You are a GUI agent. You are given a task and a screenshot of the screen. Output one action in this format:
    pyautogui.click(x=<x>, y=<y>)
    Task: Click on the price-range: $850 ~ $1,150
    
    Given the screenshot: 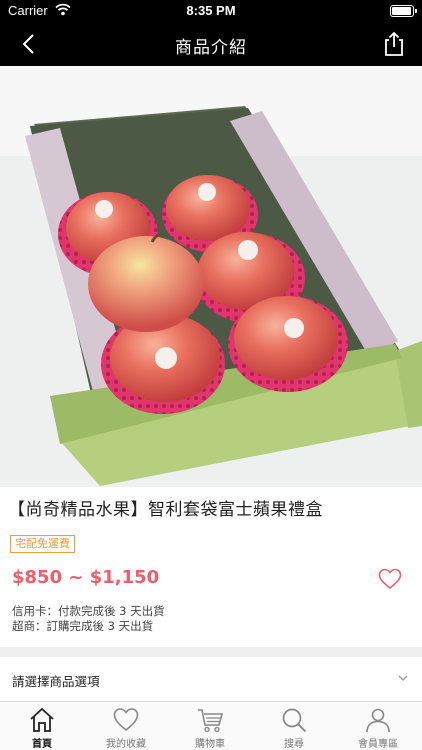 What is the action you would take?
    pyautogui.click(x=86, y=577)
    